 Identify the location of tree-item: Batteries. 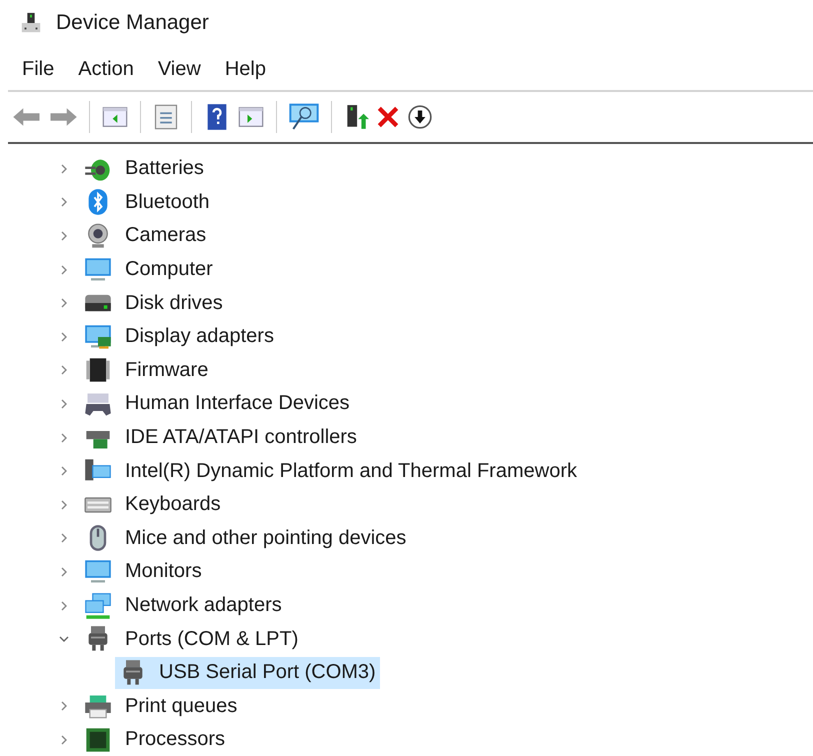
(164, 168).